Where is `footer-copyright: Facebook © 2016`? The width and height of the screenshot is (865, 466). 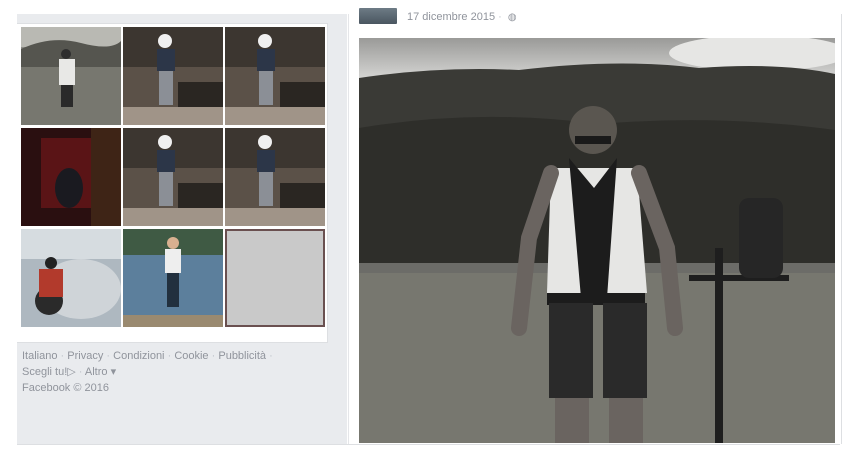
footer-copyright: Facebook © 2016 is located at coordinates (65, 388).